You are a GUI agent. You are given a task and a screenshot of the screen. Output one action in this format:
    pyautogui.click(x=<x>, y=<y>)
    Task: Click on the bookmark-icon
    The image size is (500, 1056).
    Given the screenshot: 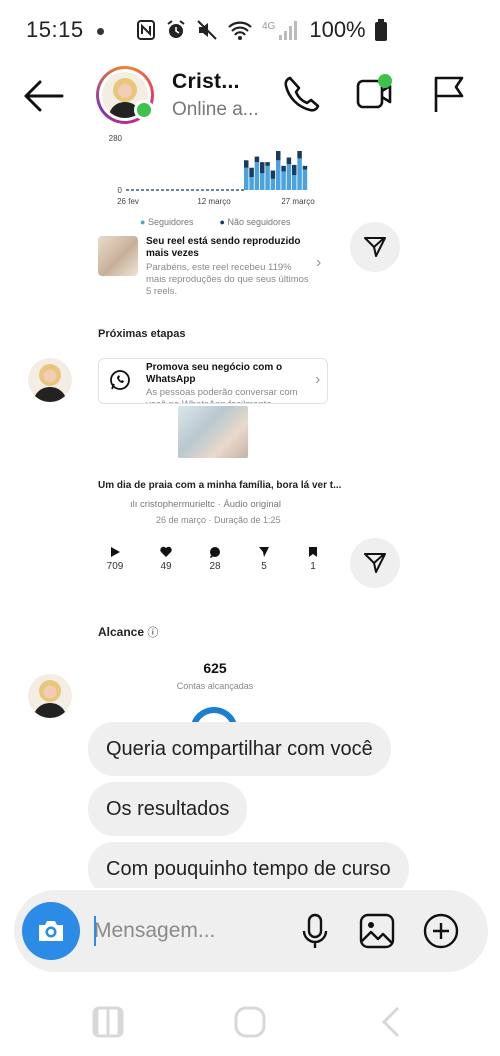 What is the action you would take?
    pyautogui.click(x=313, y=552)
    